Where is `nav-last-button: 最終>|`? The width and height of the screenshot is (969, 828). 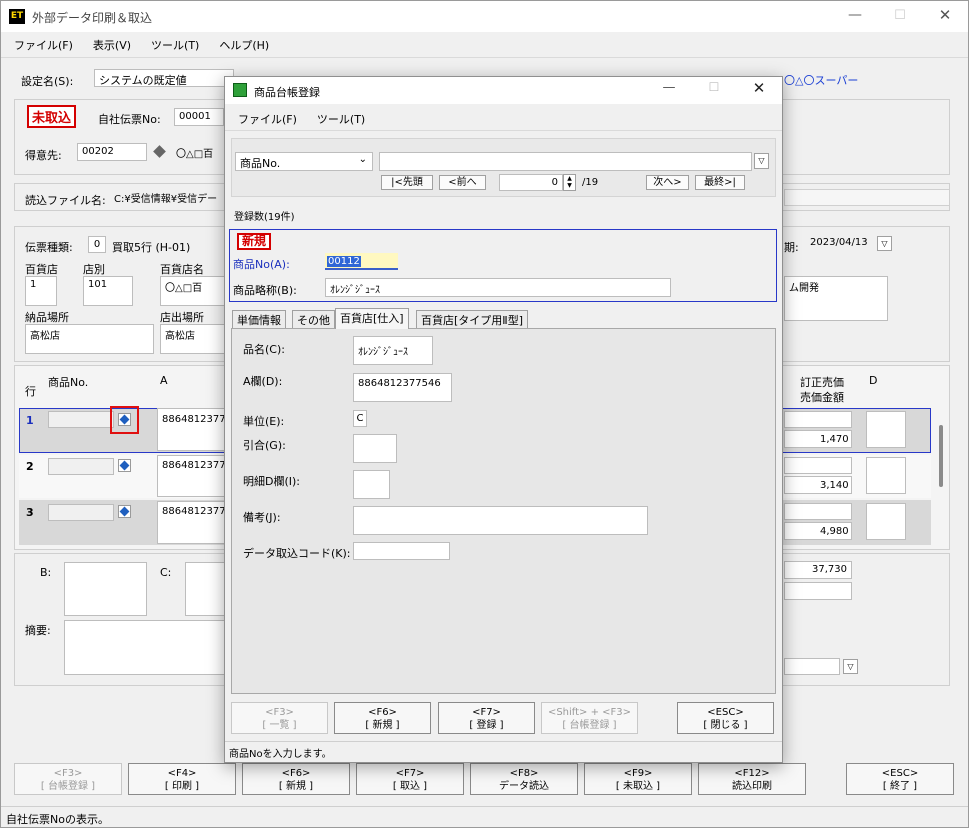 nav-last-button: 最終>| is located at coordinates (720, 182).